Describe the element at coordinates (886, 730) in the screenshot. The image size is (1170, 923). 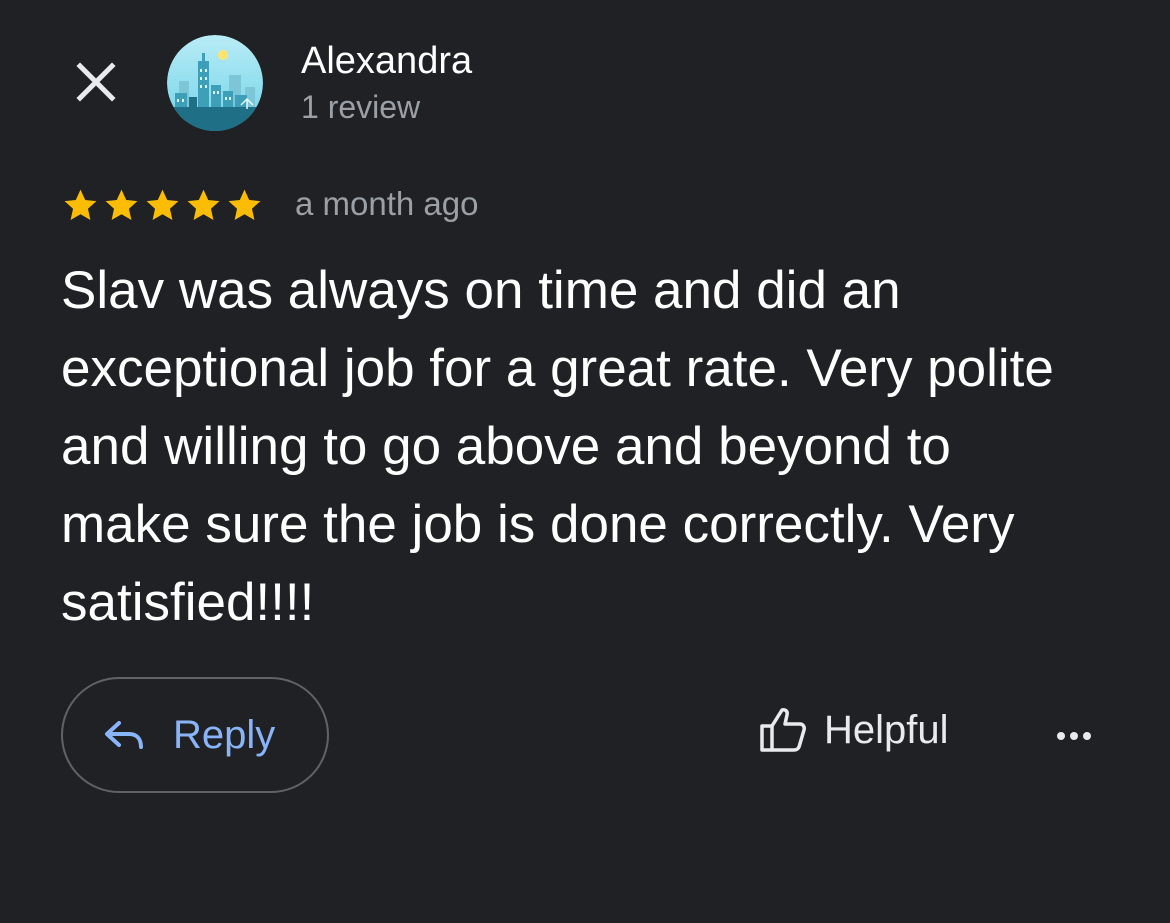
I see `helpful-label: Helpful` at that location.